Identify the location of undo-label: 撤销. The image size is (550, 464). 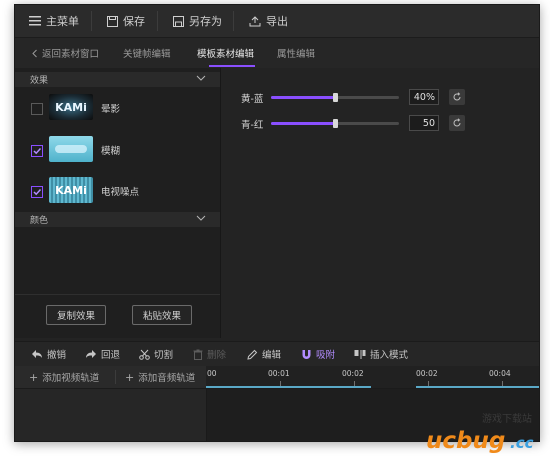
(57, 355).